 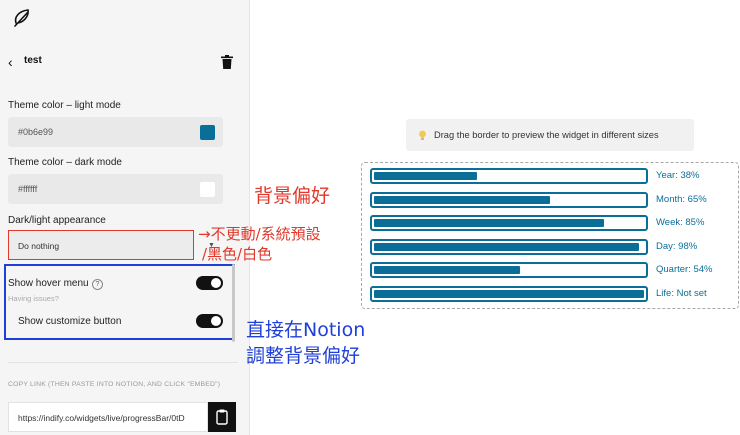 What do you see at coordinates (209, 321) in the screenshot?
I see `customize-button-toggle` at bounding box center [209, 321].